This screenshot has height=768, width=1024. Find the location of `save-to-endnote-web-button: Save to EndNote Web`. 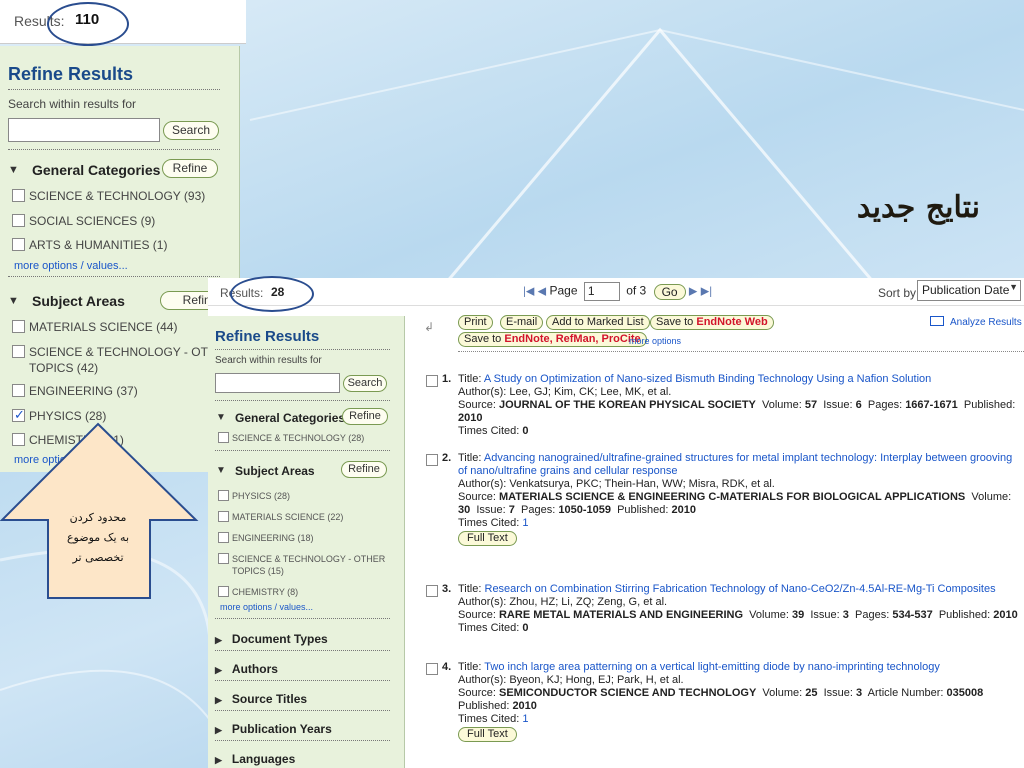

save-to-endnote-web-button: Save to EndNote Web is located at coordinates (712, 322).